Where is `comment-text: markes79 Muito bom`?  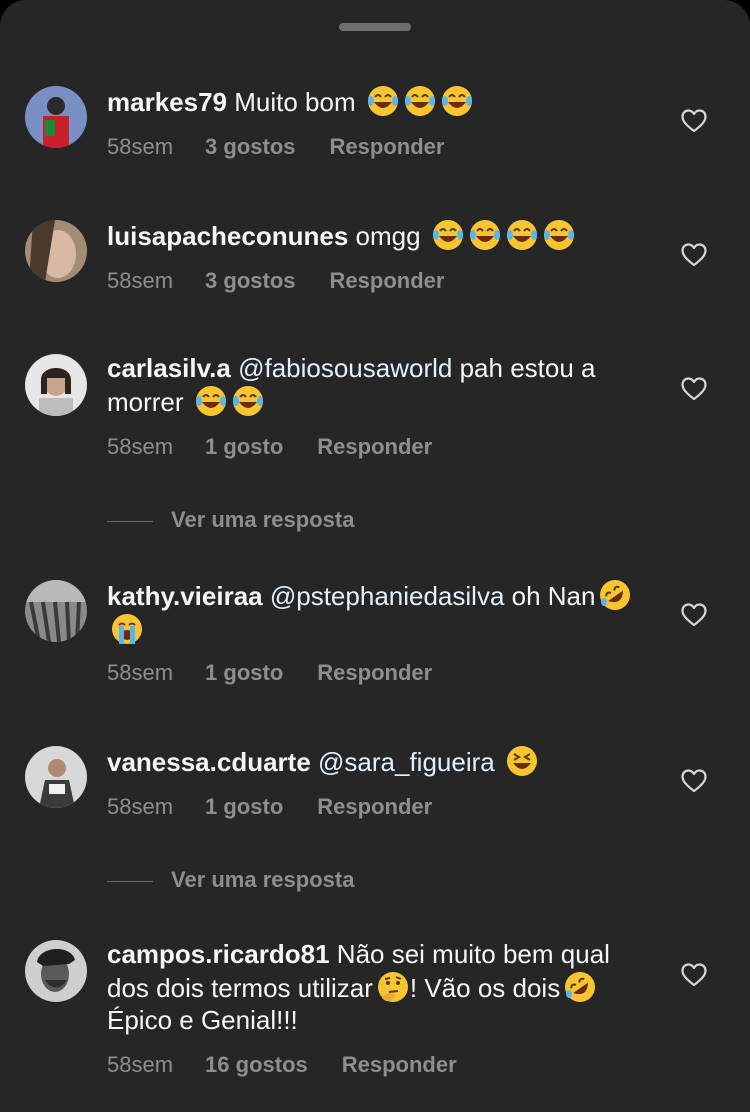 comment-text: markes79 Muito bom is located at coordinates (372, 101).